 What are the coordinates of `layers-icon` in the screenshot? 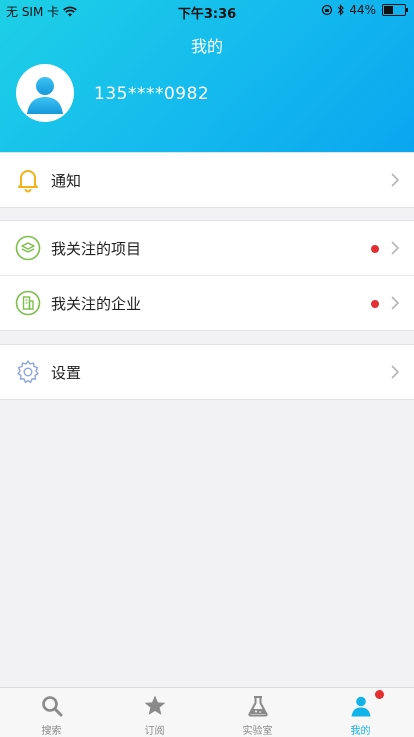 It's located at (28, 248).